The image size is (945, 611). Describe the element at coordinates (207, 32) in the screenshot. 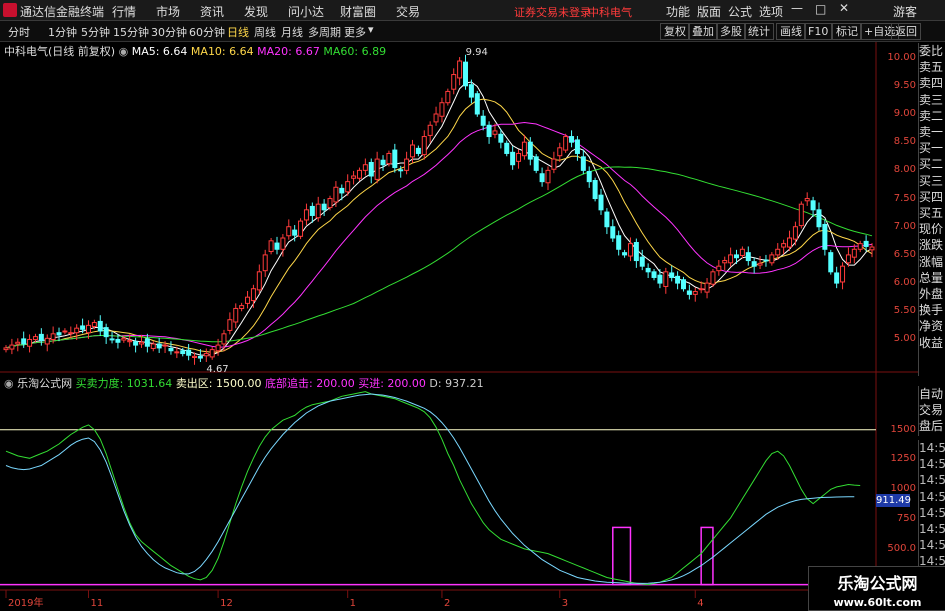

I see `tab-60min: 60分钟` at that location.